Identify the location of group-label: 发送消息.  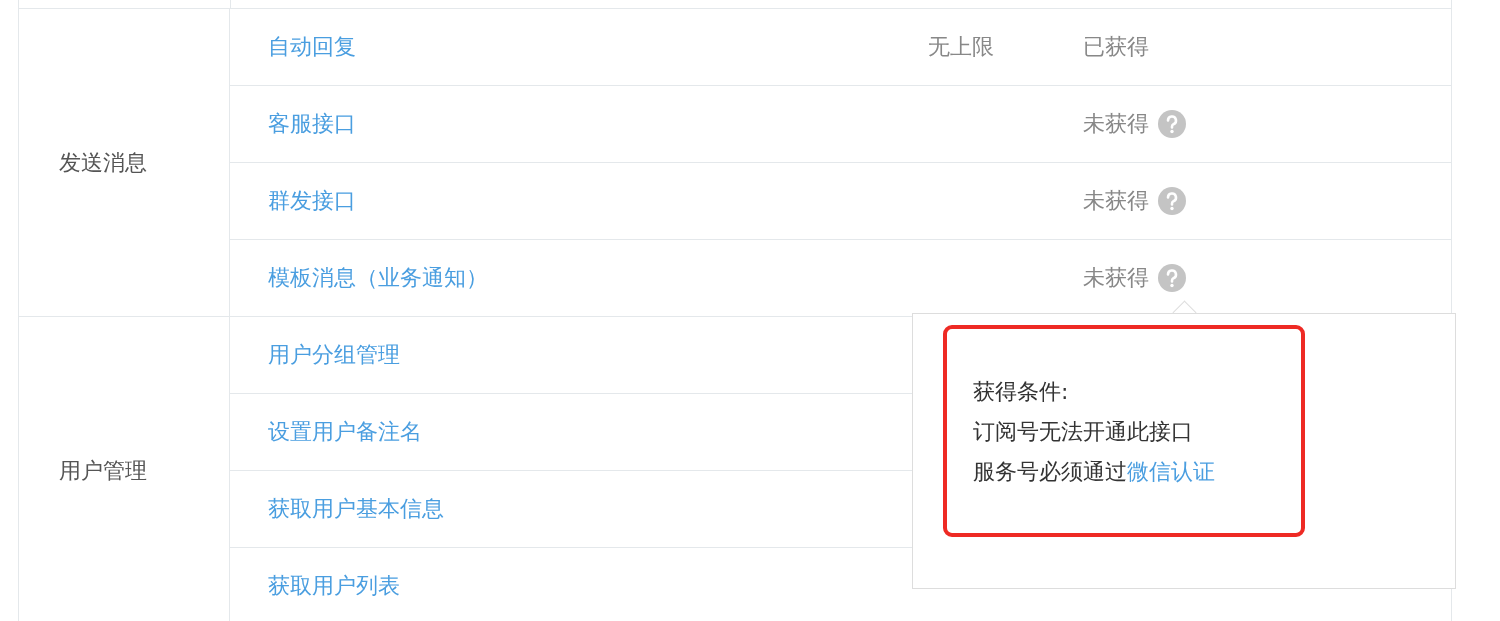
(103, 162).